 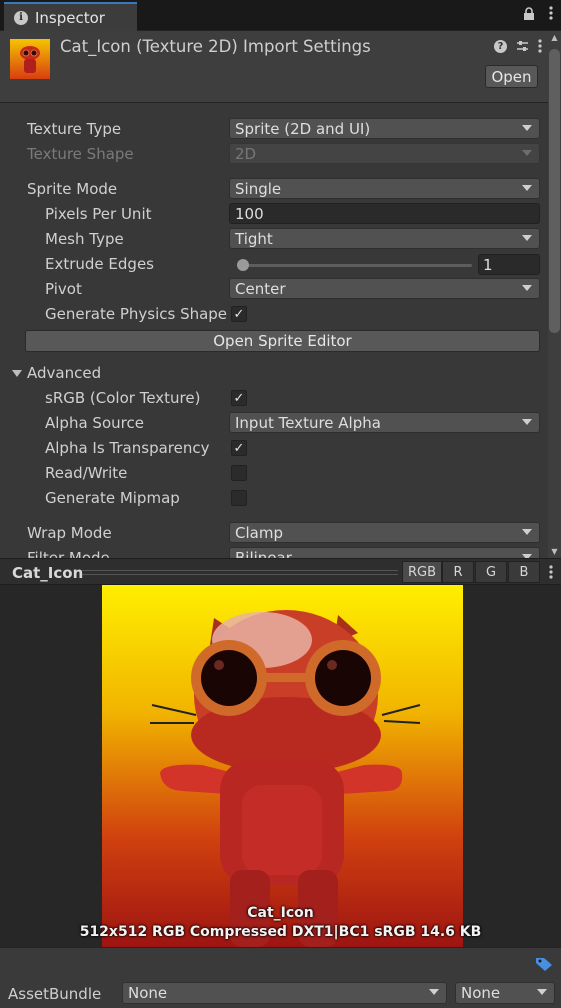 What do you see at coordinates (84, 239) in the screenshot?
I see `mesh-type-label: Mesh Type` at bounding box center [84, 239].